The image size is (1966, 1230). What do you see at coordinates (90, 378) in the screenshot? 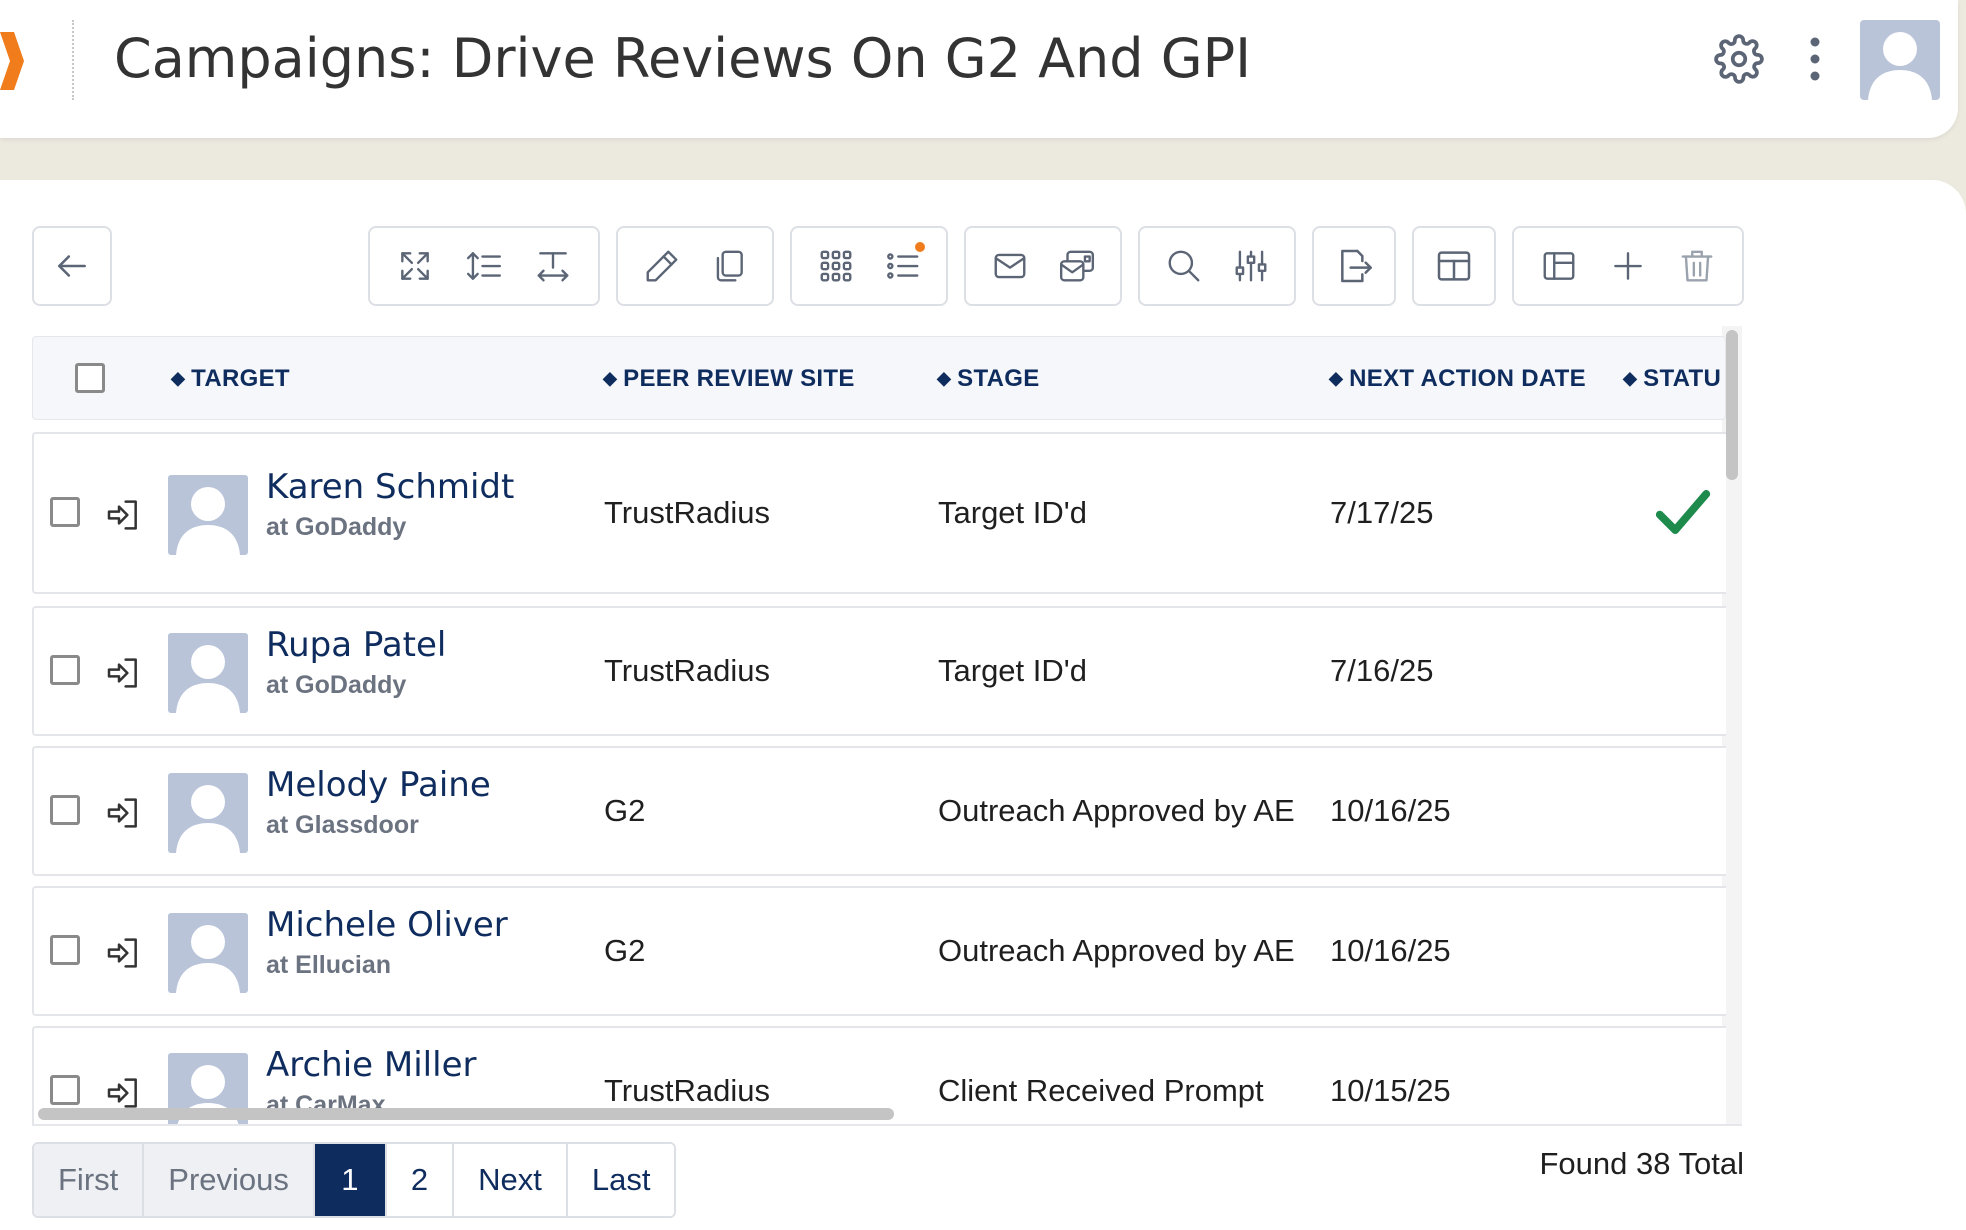
I see `select-all-checkbox` at bounding box center [90, 378].